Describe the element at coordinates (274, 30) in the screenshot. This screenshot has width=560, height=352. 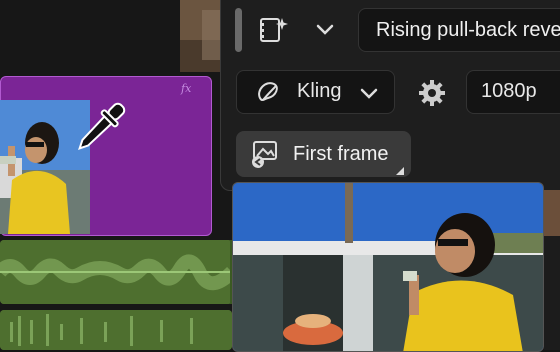
I see `generative-video-icon` at that location.